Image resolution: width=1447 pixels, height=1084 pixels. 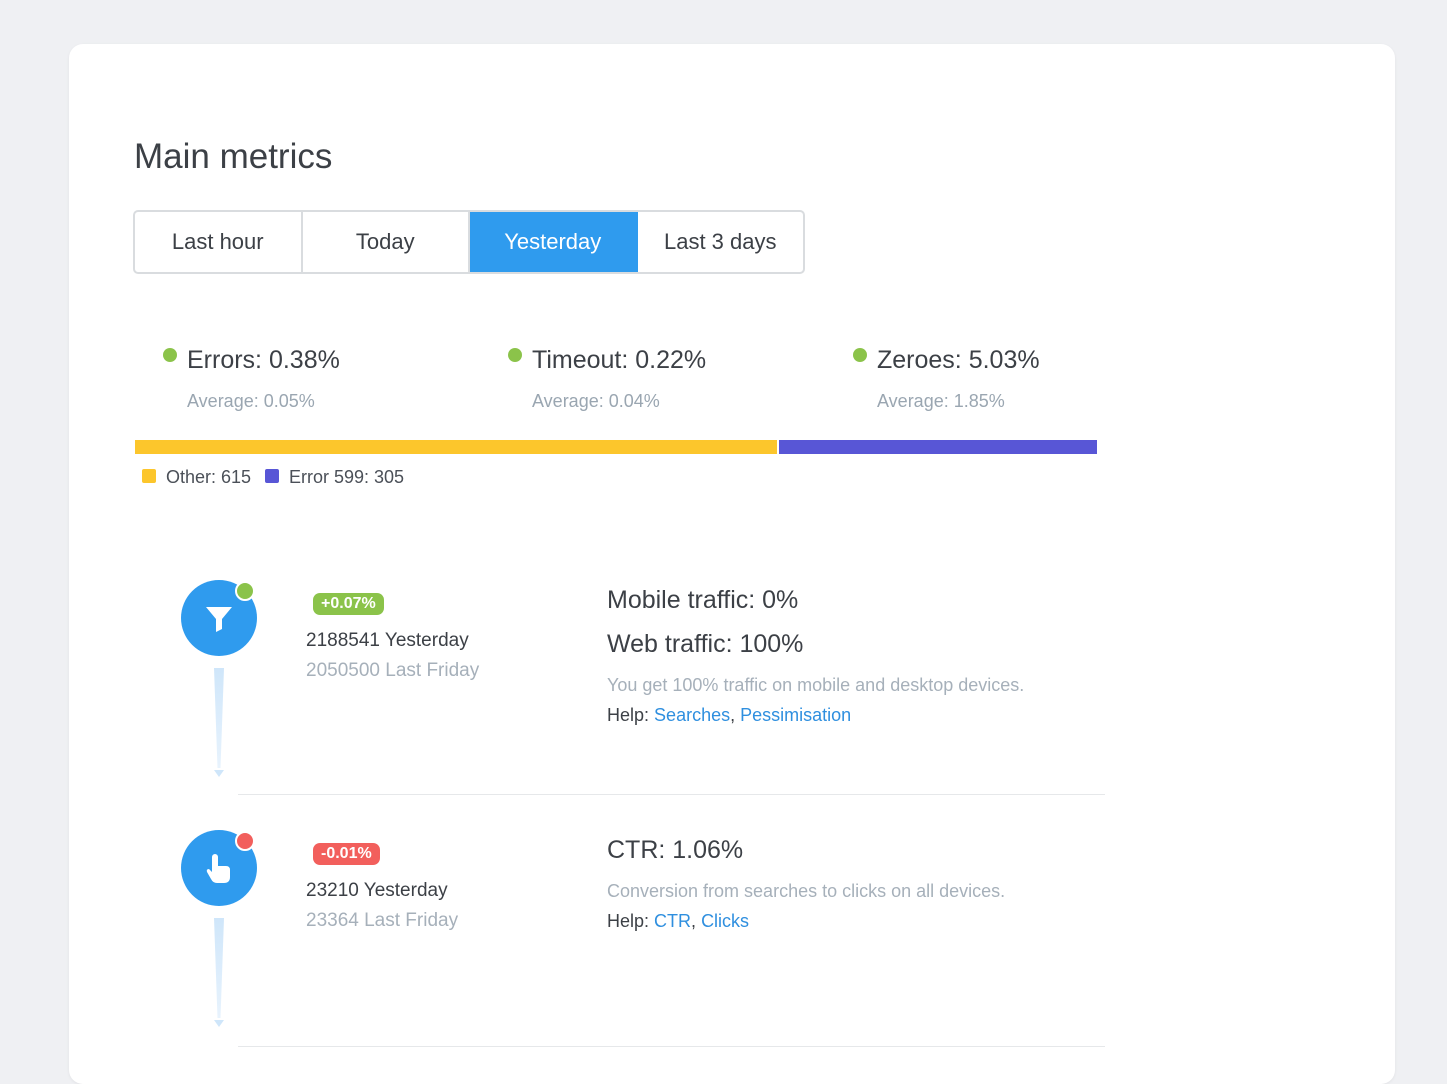 I want to click on status-dot-alert, so click(x=245, y=841).